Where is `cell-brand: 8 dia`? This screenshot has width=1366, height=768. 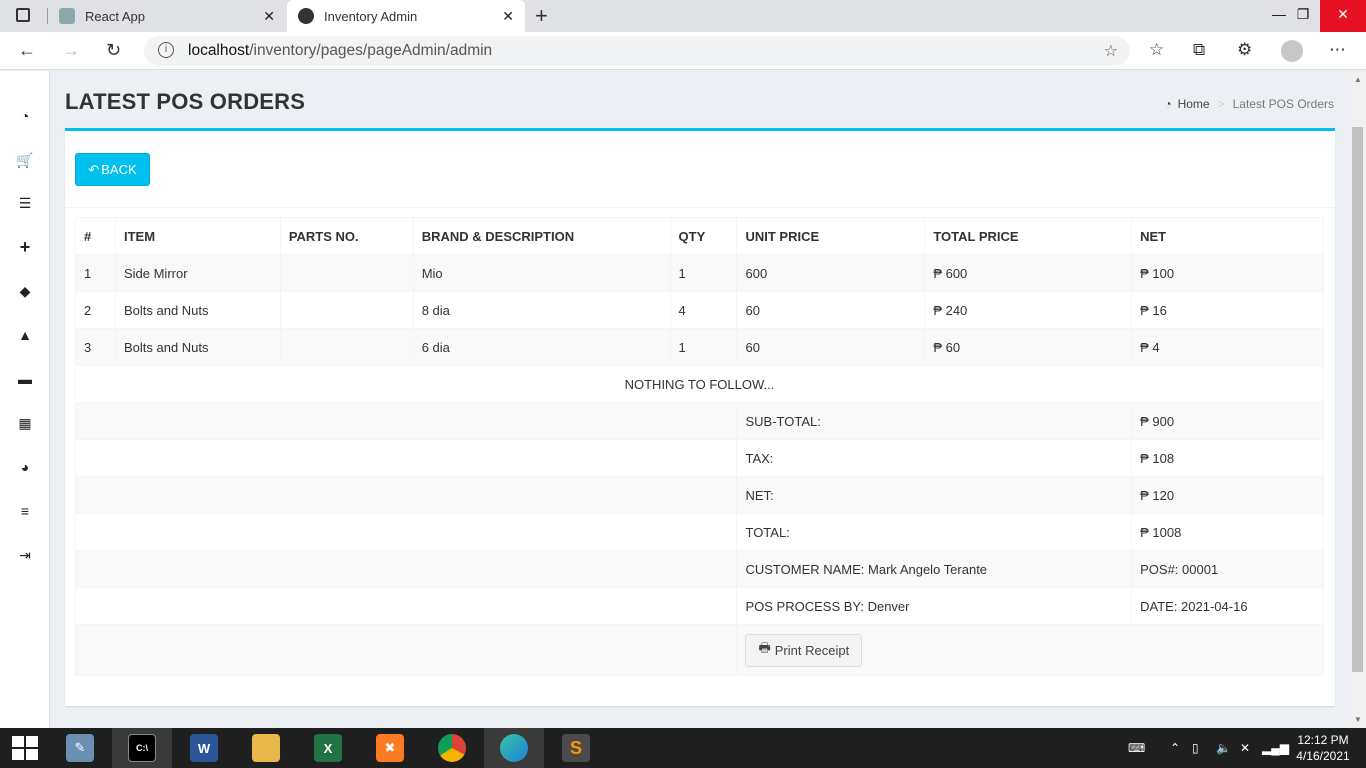 cell-brand: 8 dia is located at coordinates (541, 310).